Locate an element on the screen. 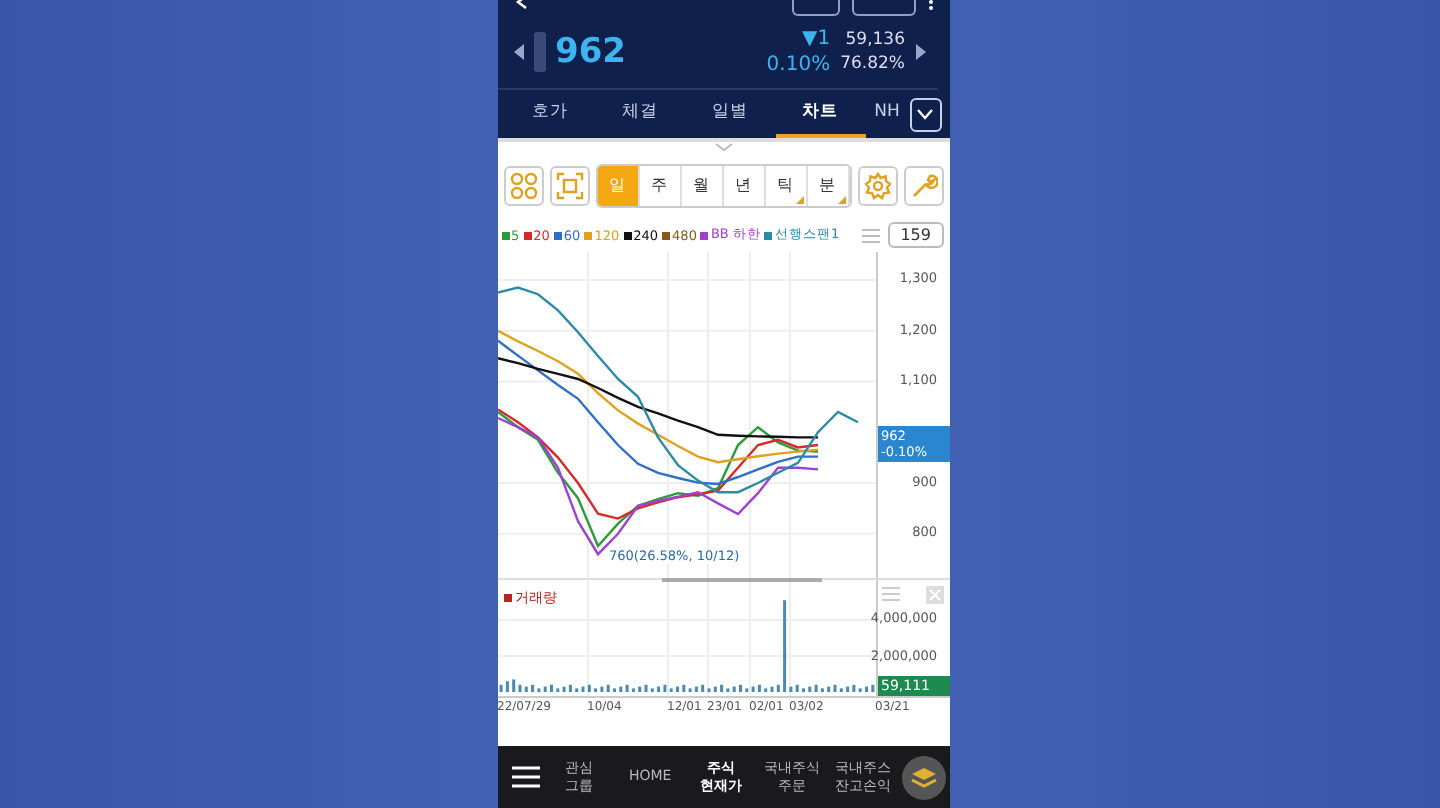 This screenshot has height=808, width=1440. layers-button is located at coordinates (923, 777).